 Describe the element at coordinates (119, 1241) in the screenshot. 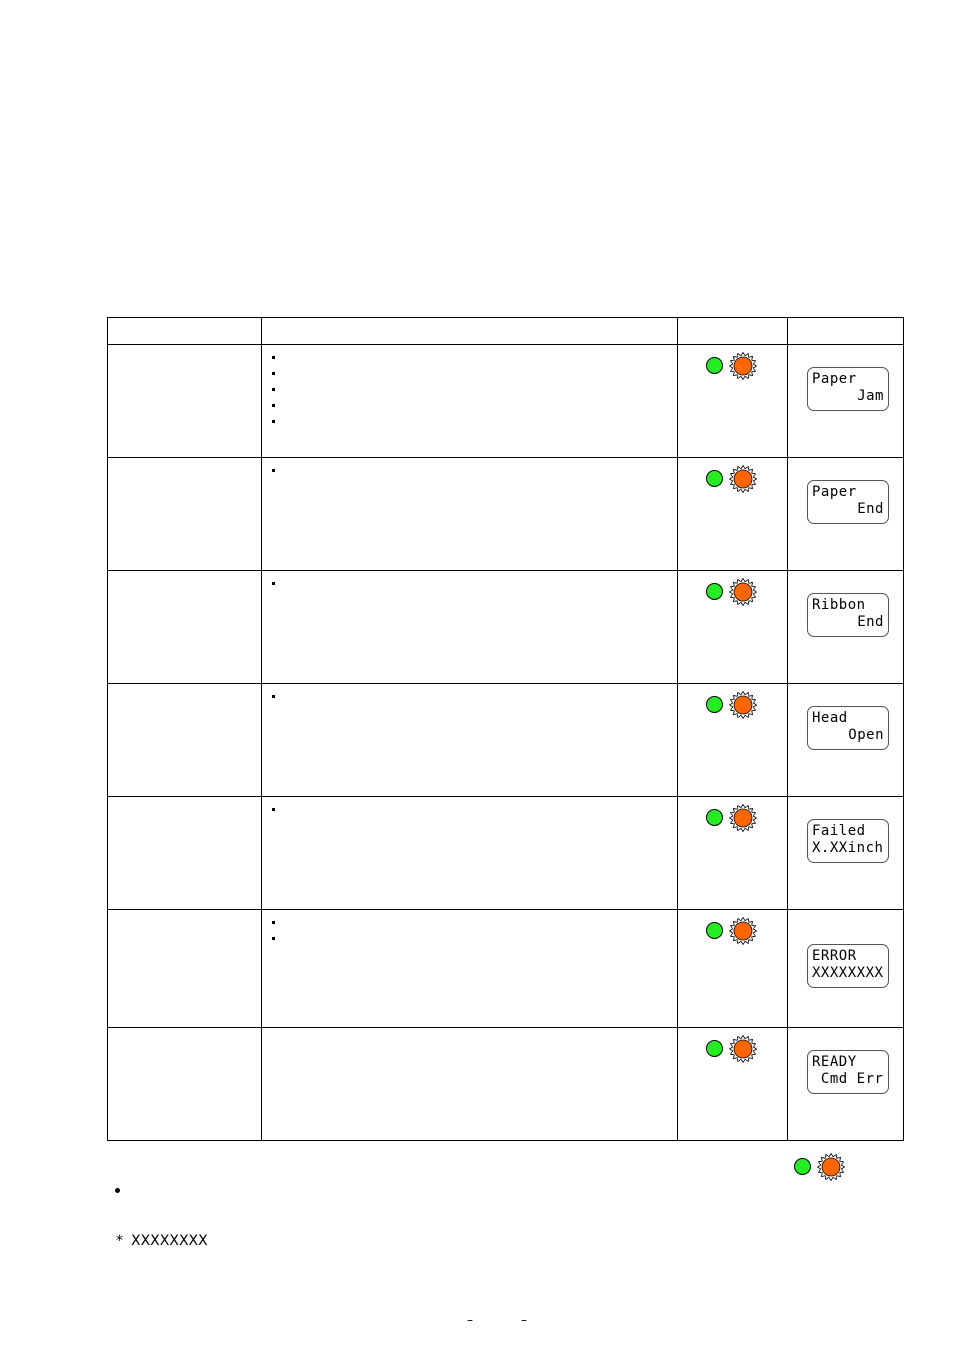

I see `footnote-marker: *` at that location.